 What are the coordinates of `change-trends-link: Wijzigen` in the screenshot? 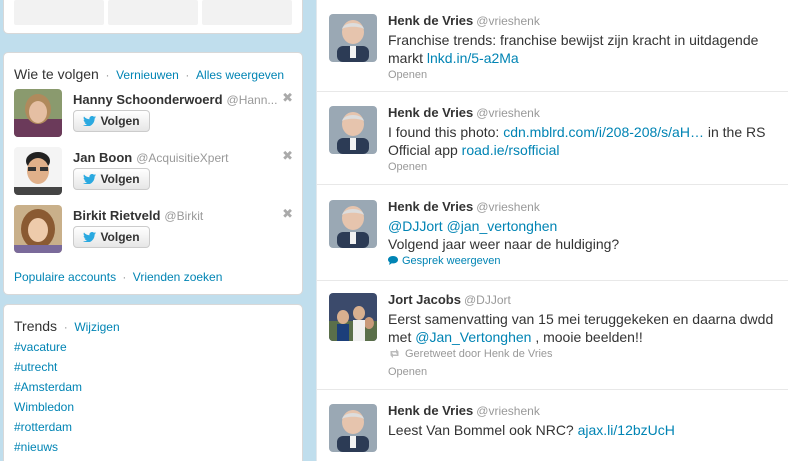 It's located at (96, 327).